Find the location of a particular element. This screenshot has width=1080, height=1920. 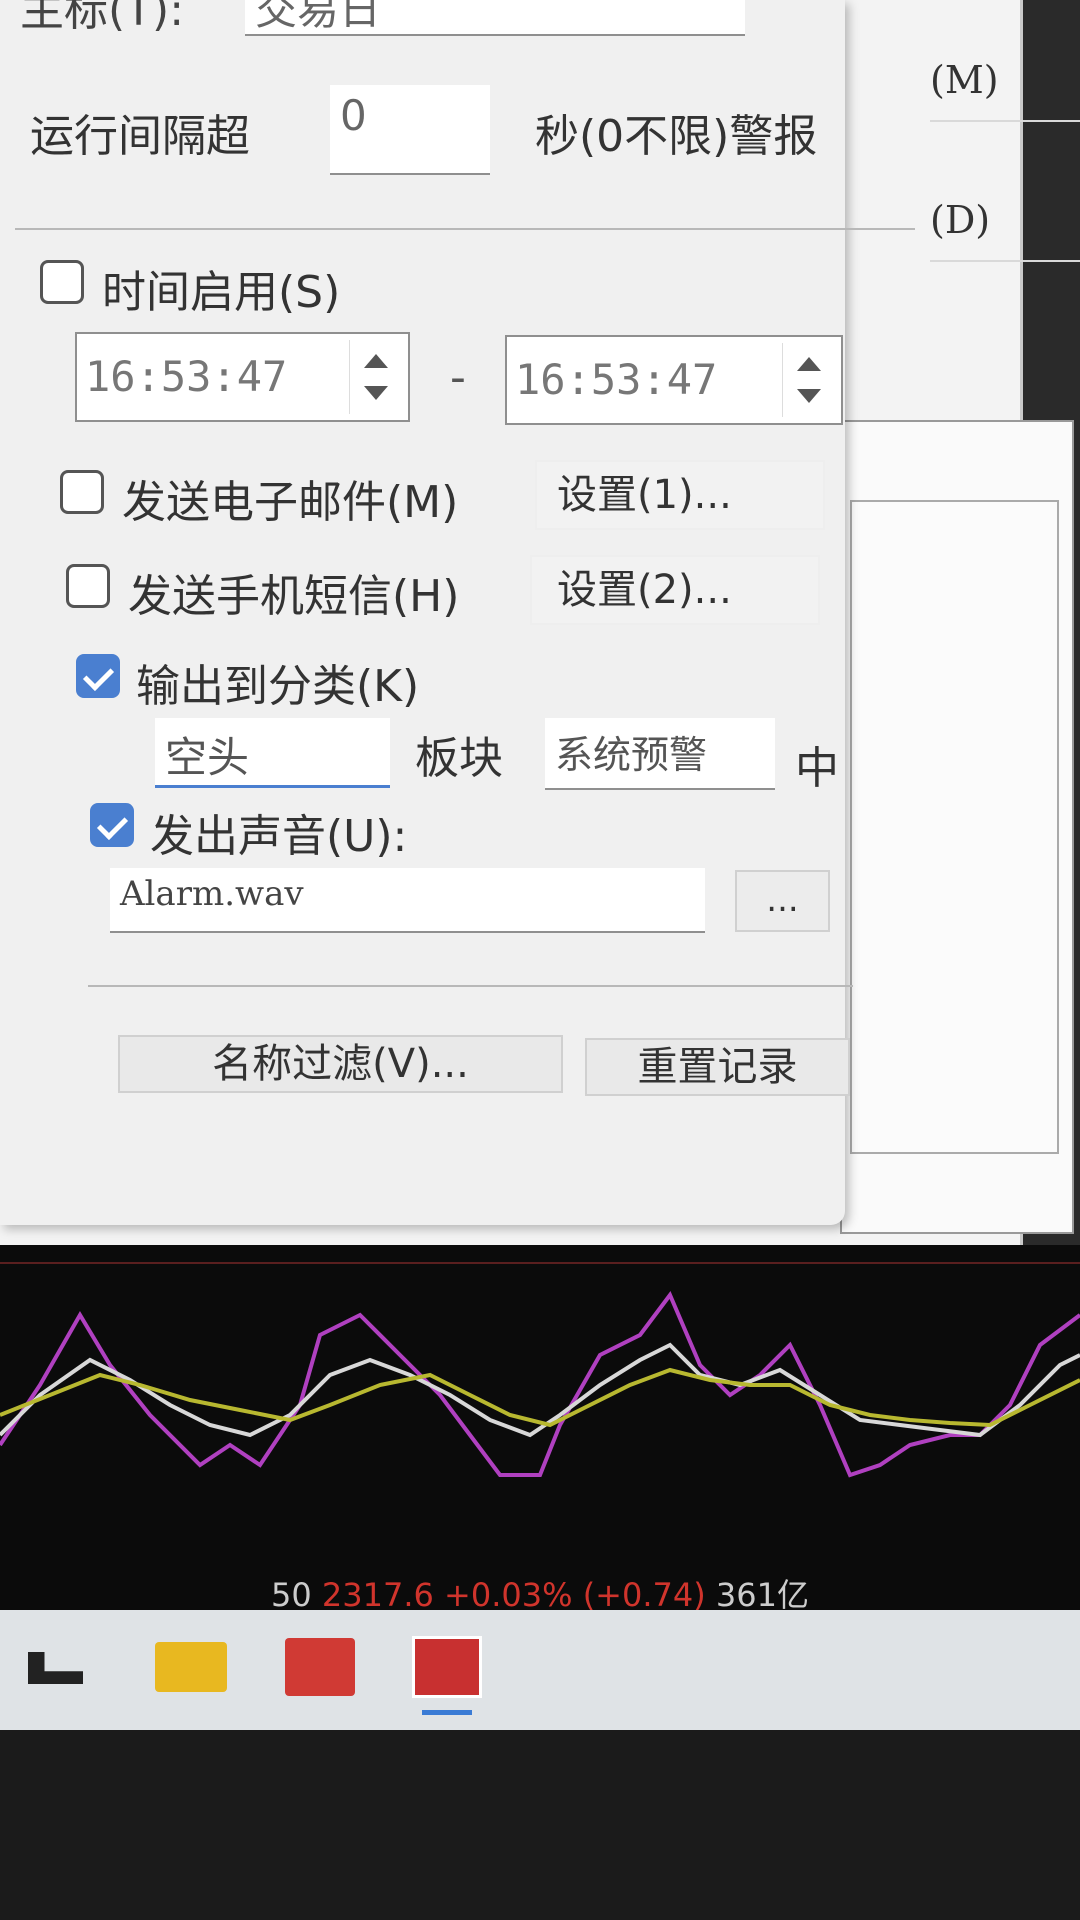

interval-input: 0 is located at coordinates (410, 130).